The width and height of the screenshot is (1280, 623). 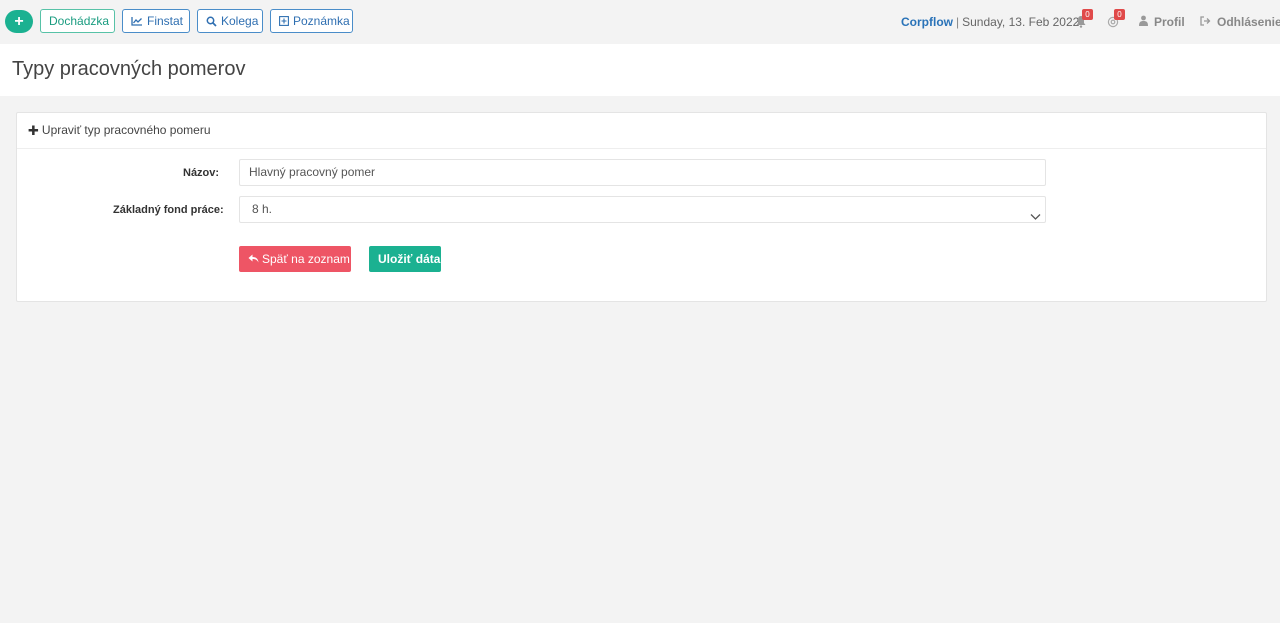 I want to click on plus-square-icon, so click(x=284, y=21).